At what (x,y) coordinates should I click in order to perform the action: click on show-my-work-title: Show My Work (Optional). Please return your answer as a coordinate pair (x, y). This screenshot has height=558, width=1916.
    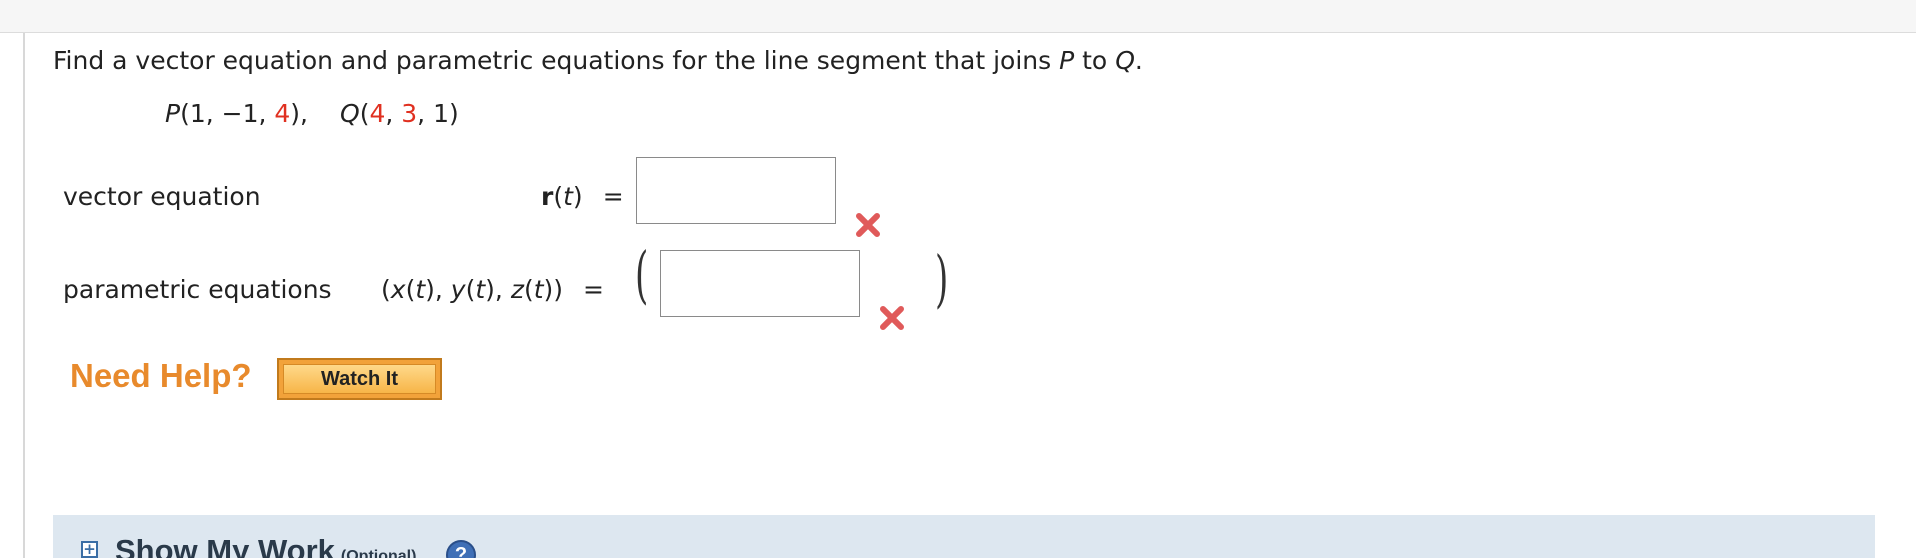
    Looking at the image, I should click on (265, 545).